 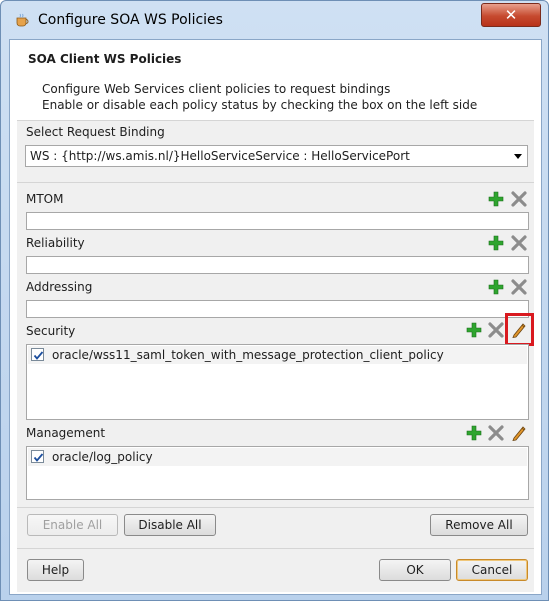 I want to click on addressing-remove-icon, so click(x=519, y=287).